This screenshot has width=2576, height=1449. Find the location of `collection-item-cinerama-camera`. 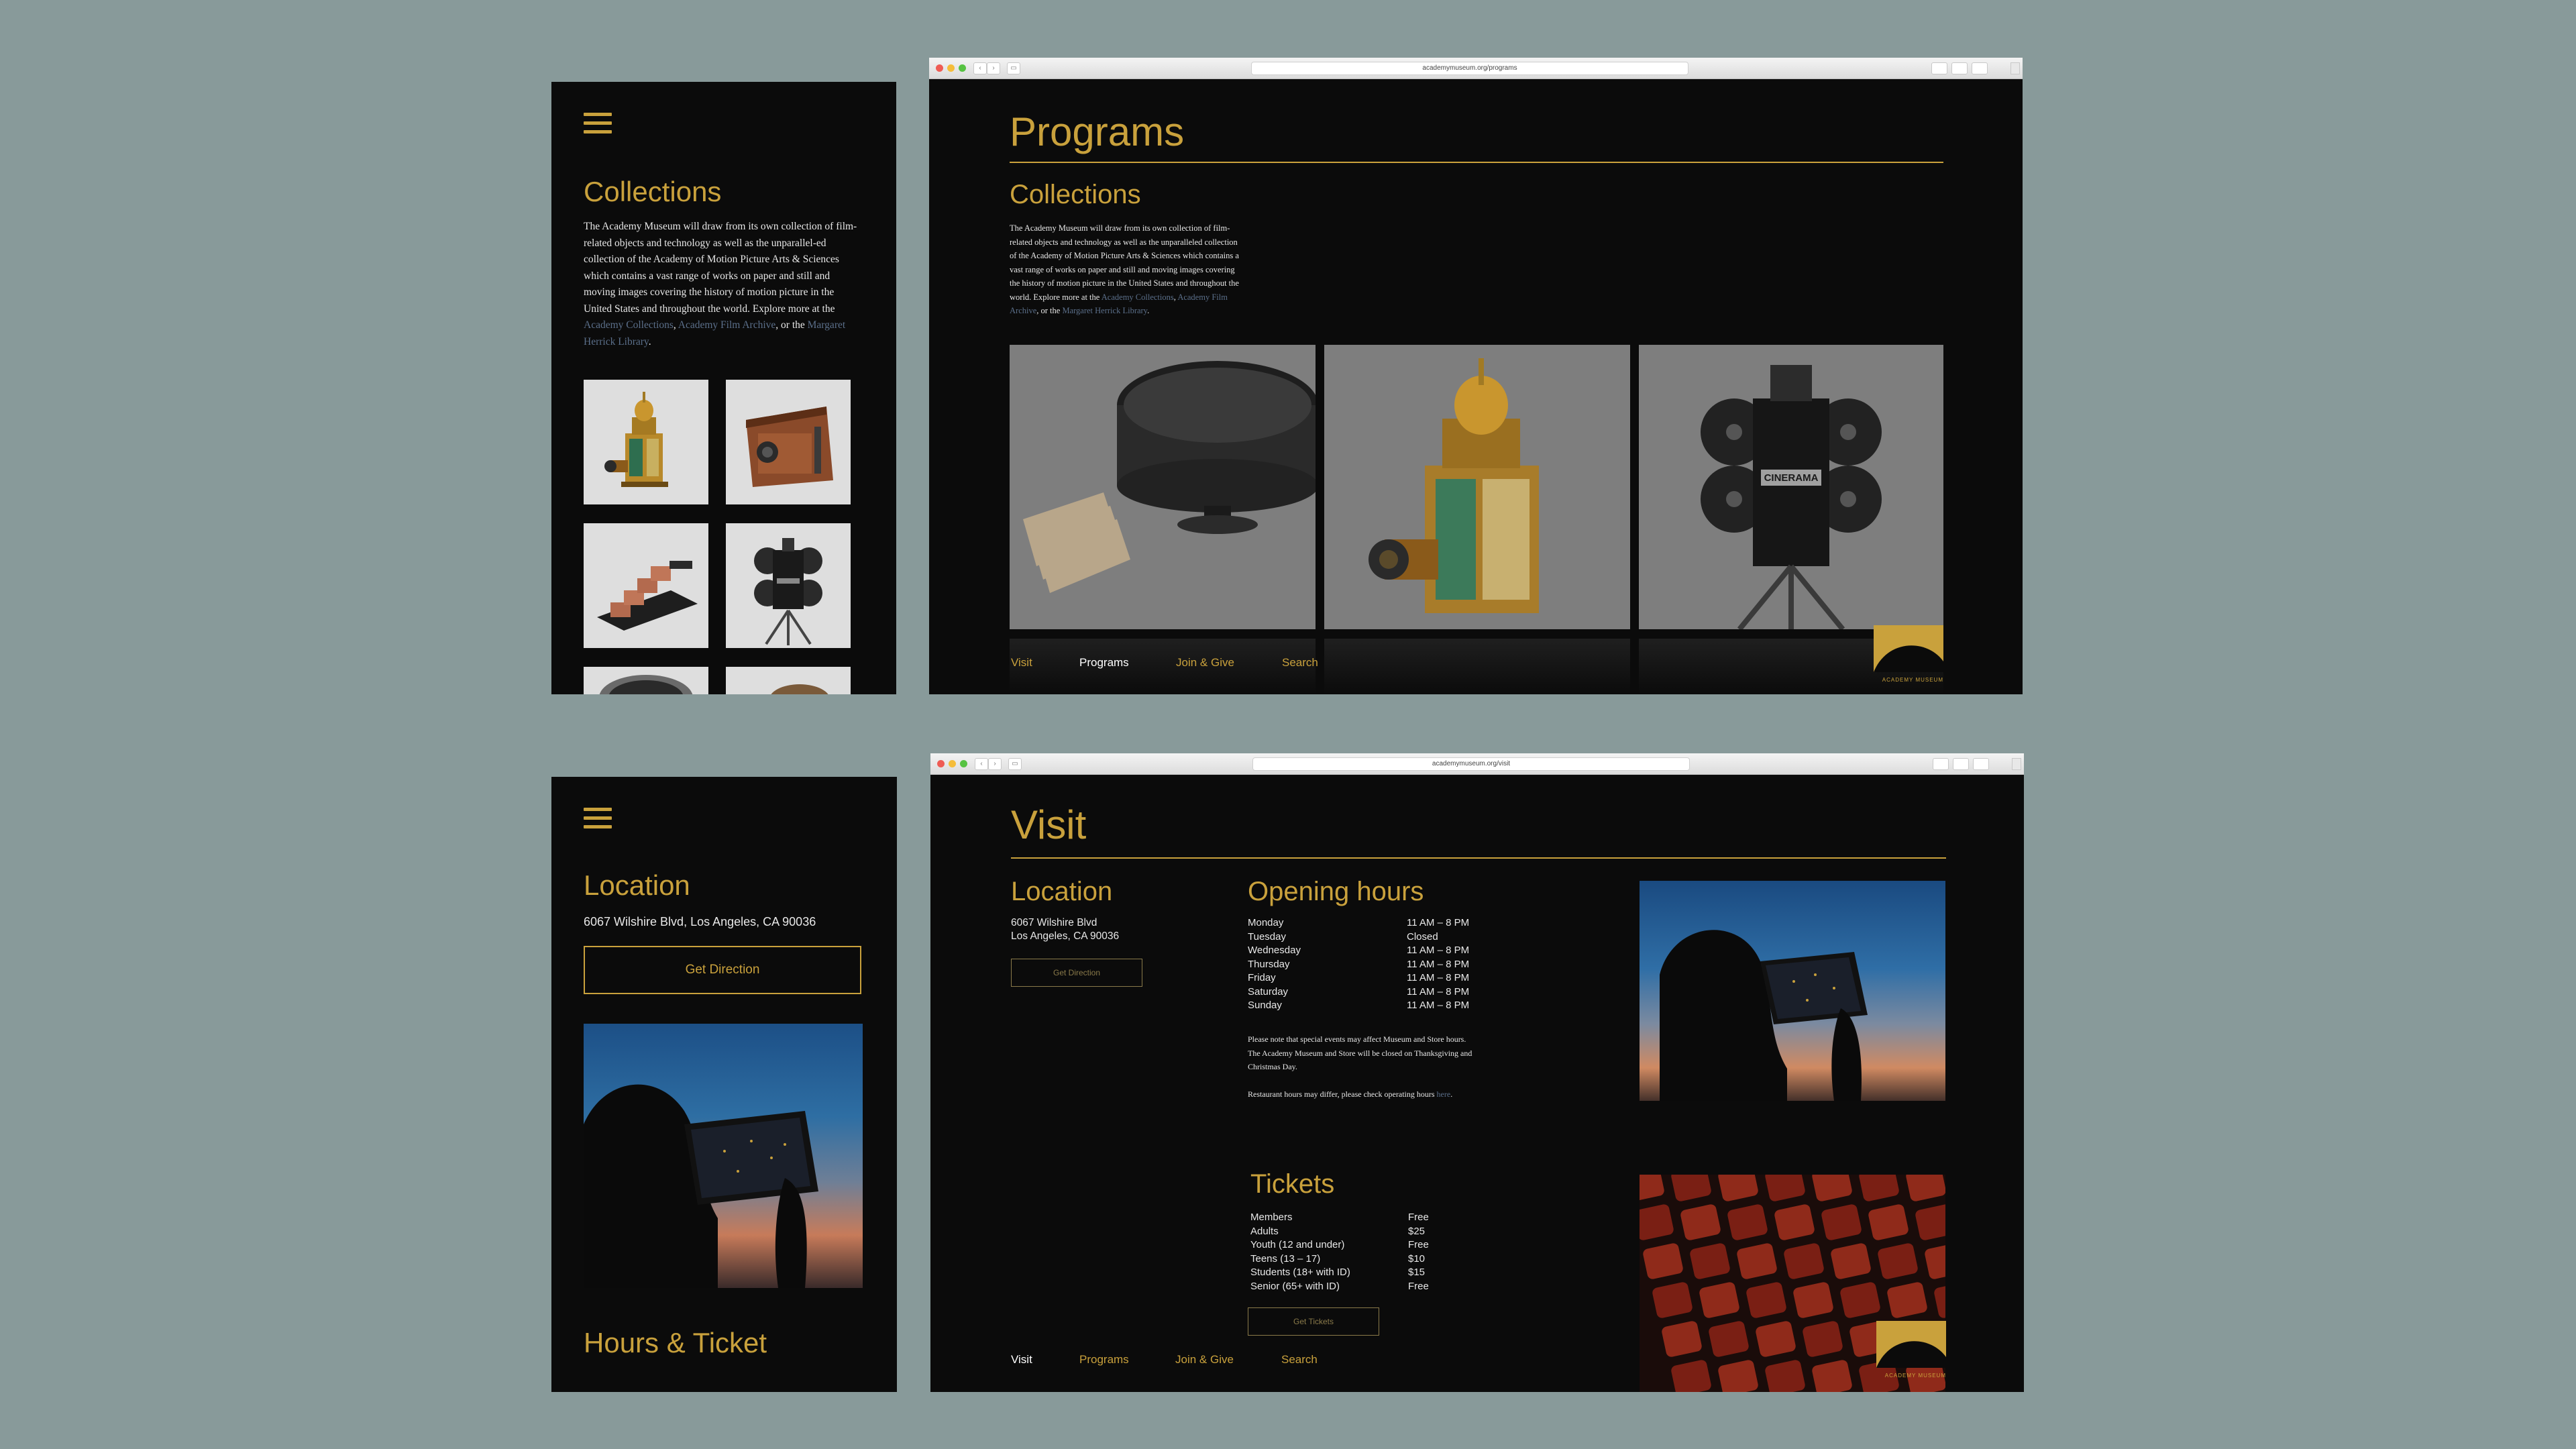

collection-item-cinerama-camera is located at coordinates (788, 585).